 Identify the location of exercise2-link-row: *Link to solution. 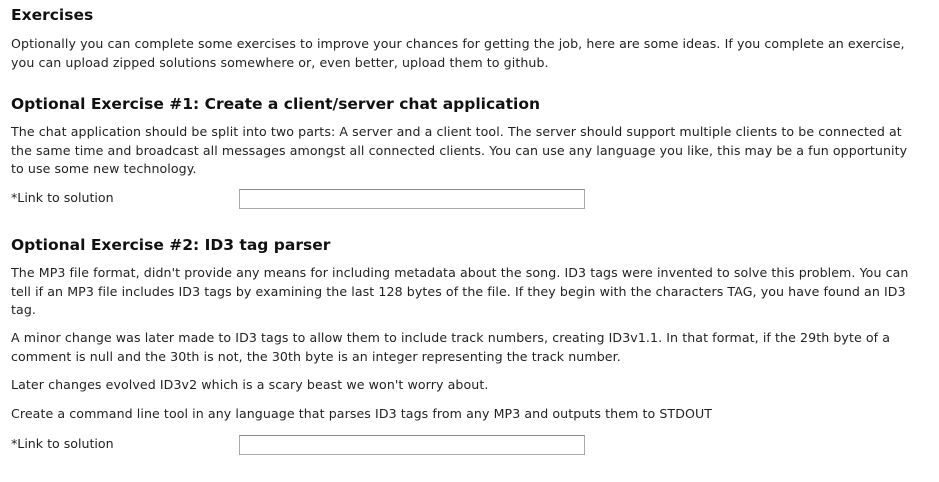
(311, 446).